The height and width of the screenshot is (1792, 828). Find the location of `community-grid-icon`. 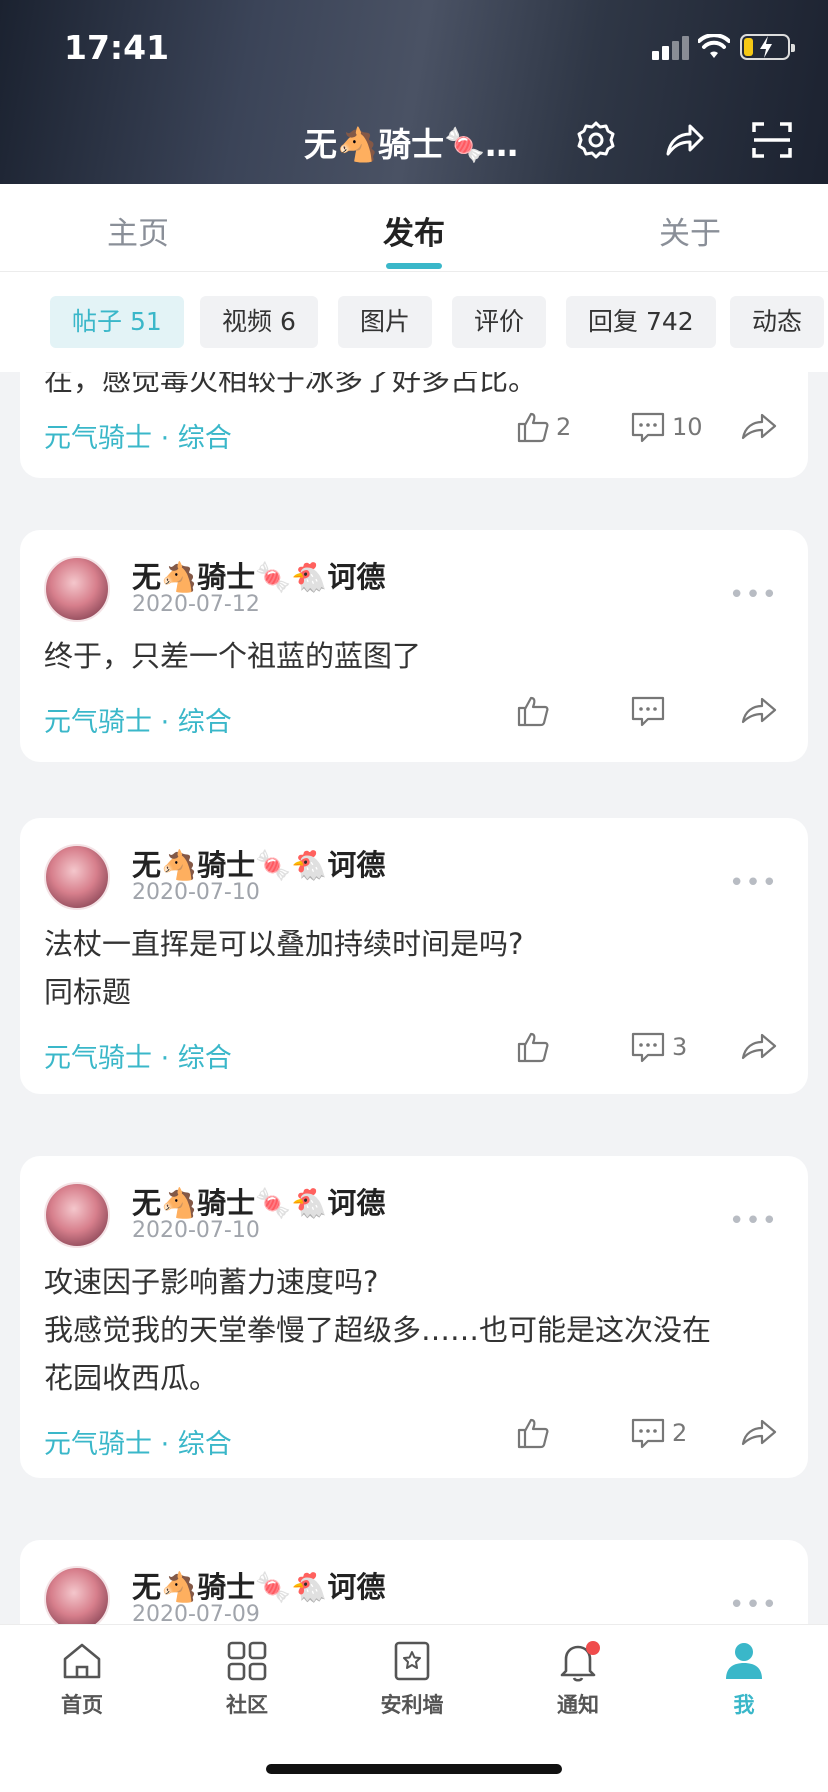

community-grid-icon is located at coordinates (247, 1661).